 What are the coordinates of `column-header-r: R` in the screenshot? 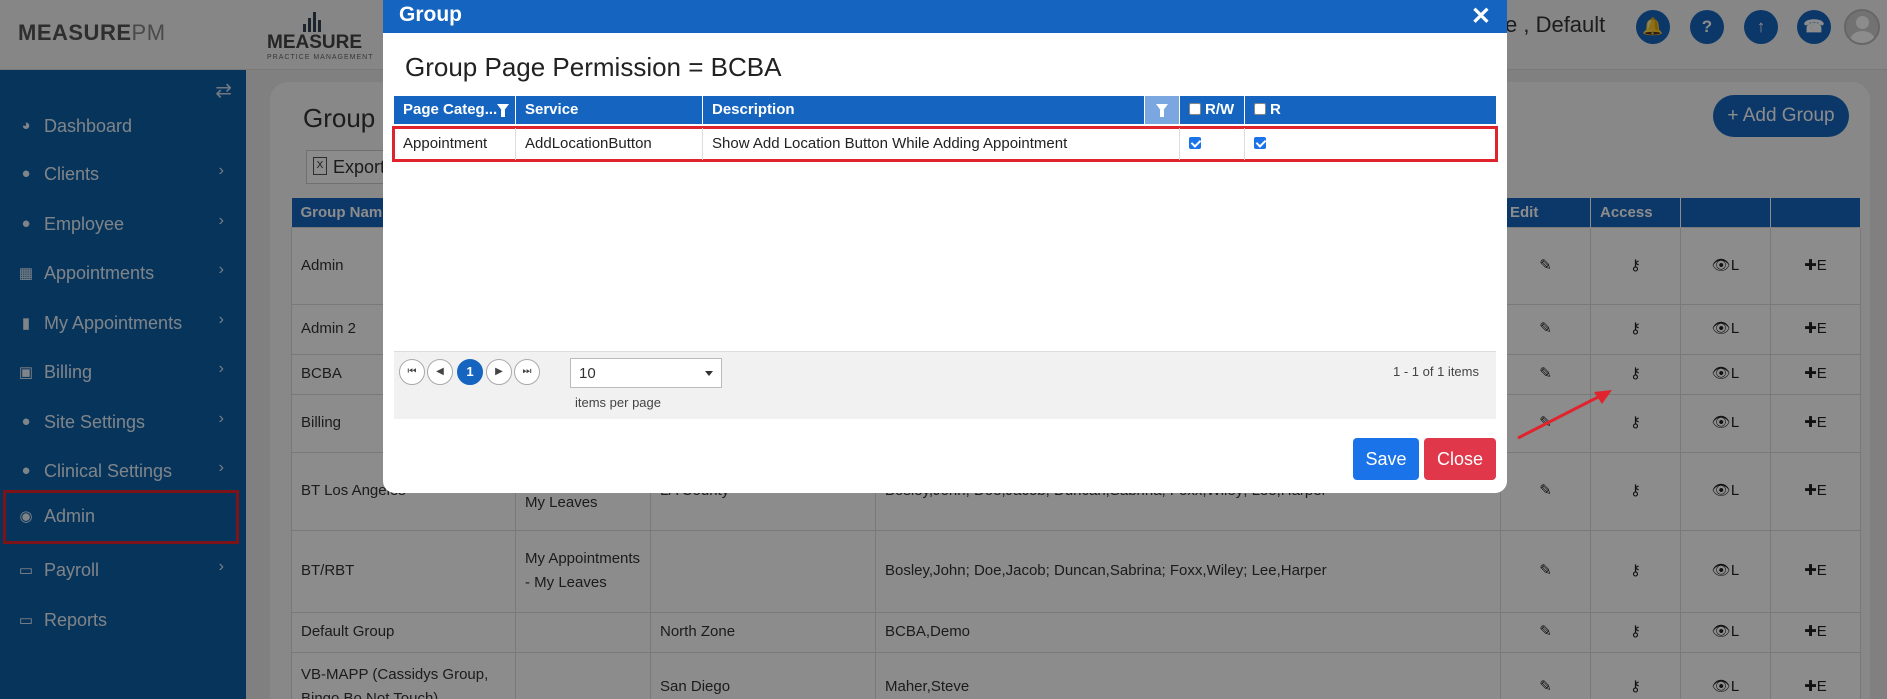 It's located at (1277, 110).